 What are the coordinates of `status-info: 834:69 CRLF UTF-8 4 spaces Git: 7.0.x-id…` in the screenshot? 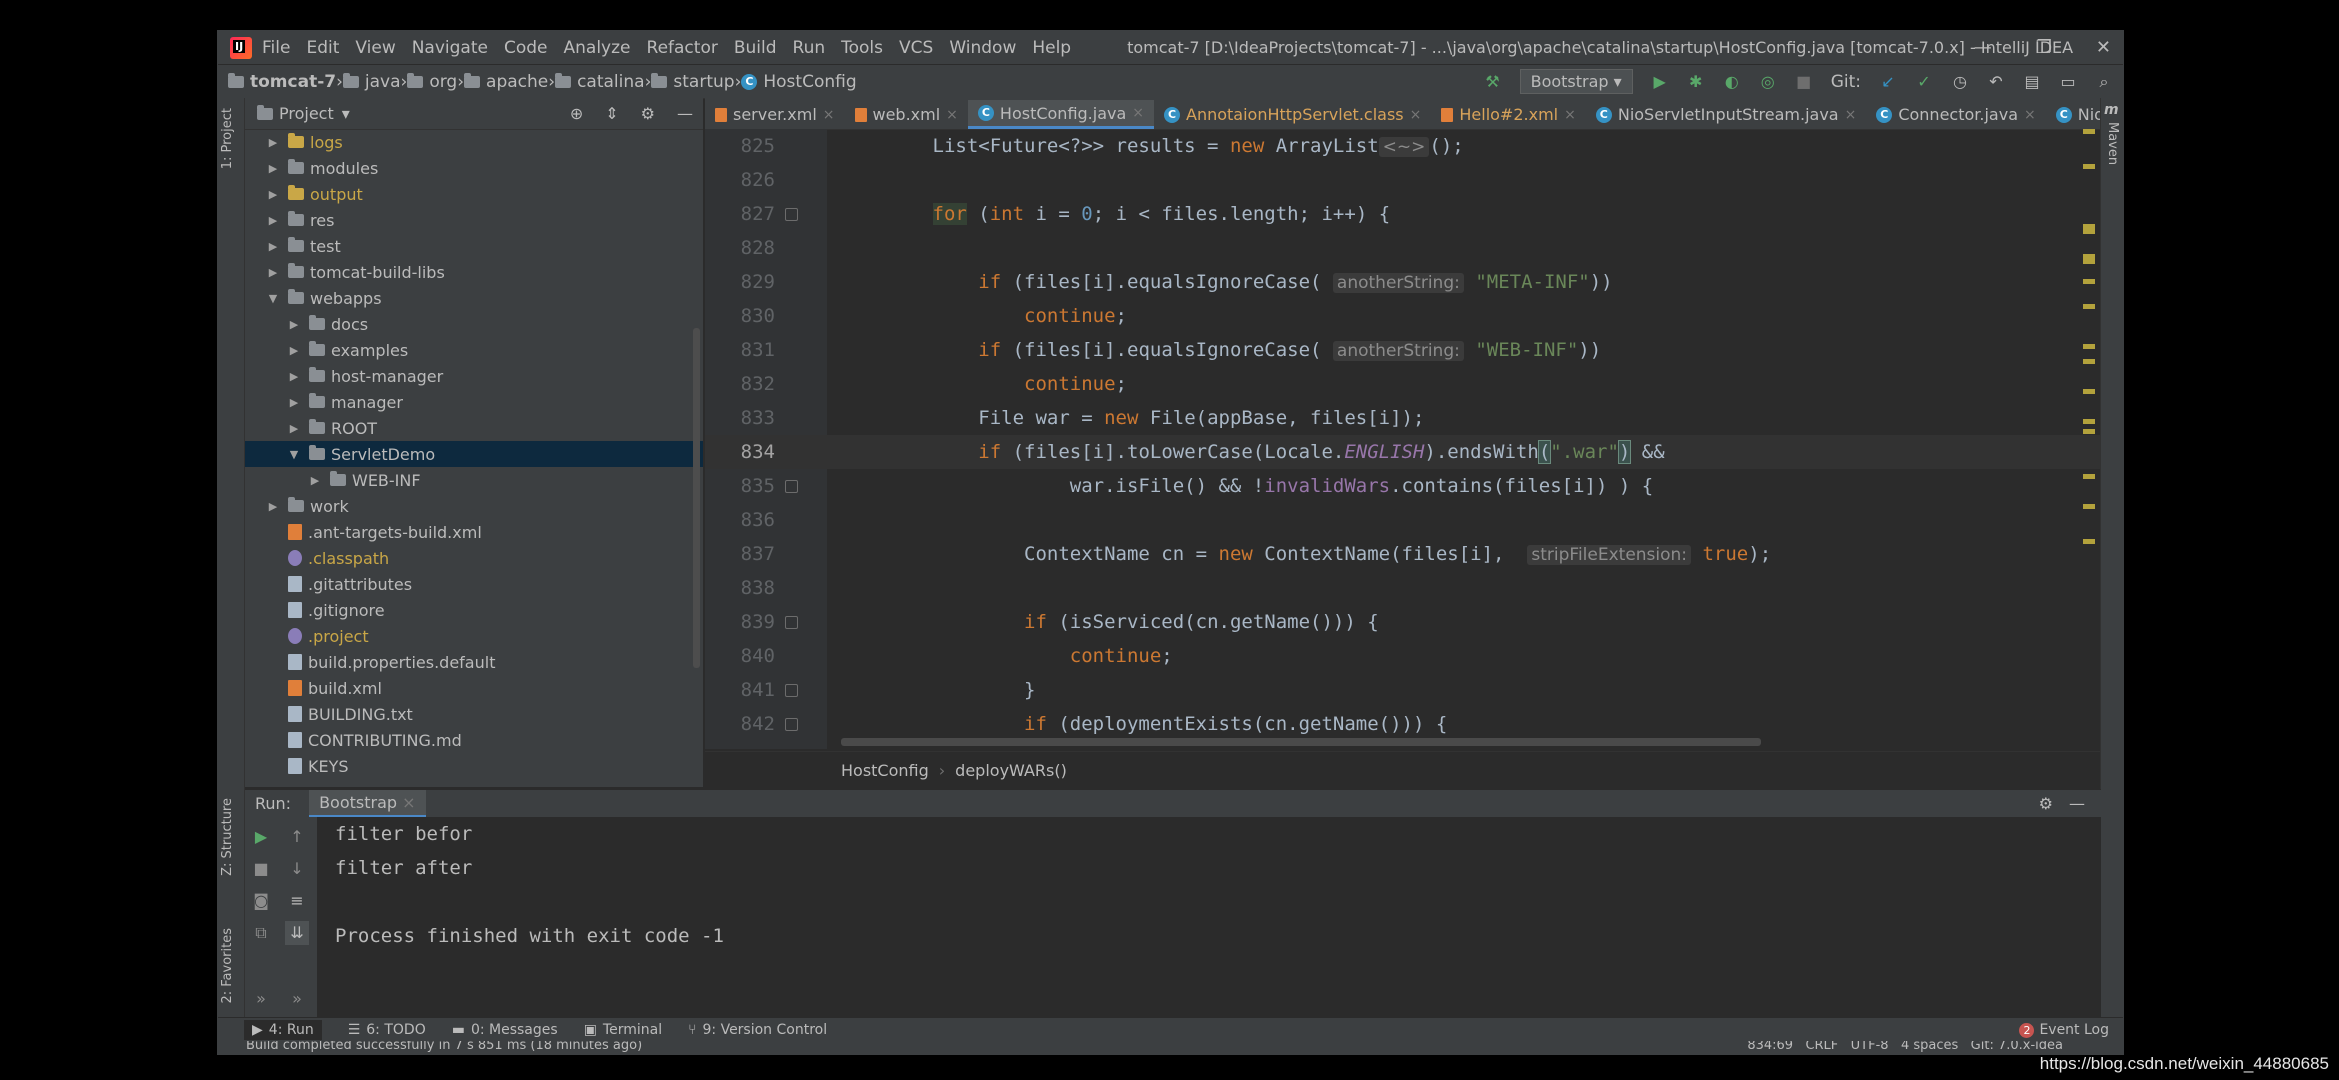 It's located at (1905, 1047).